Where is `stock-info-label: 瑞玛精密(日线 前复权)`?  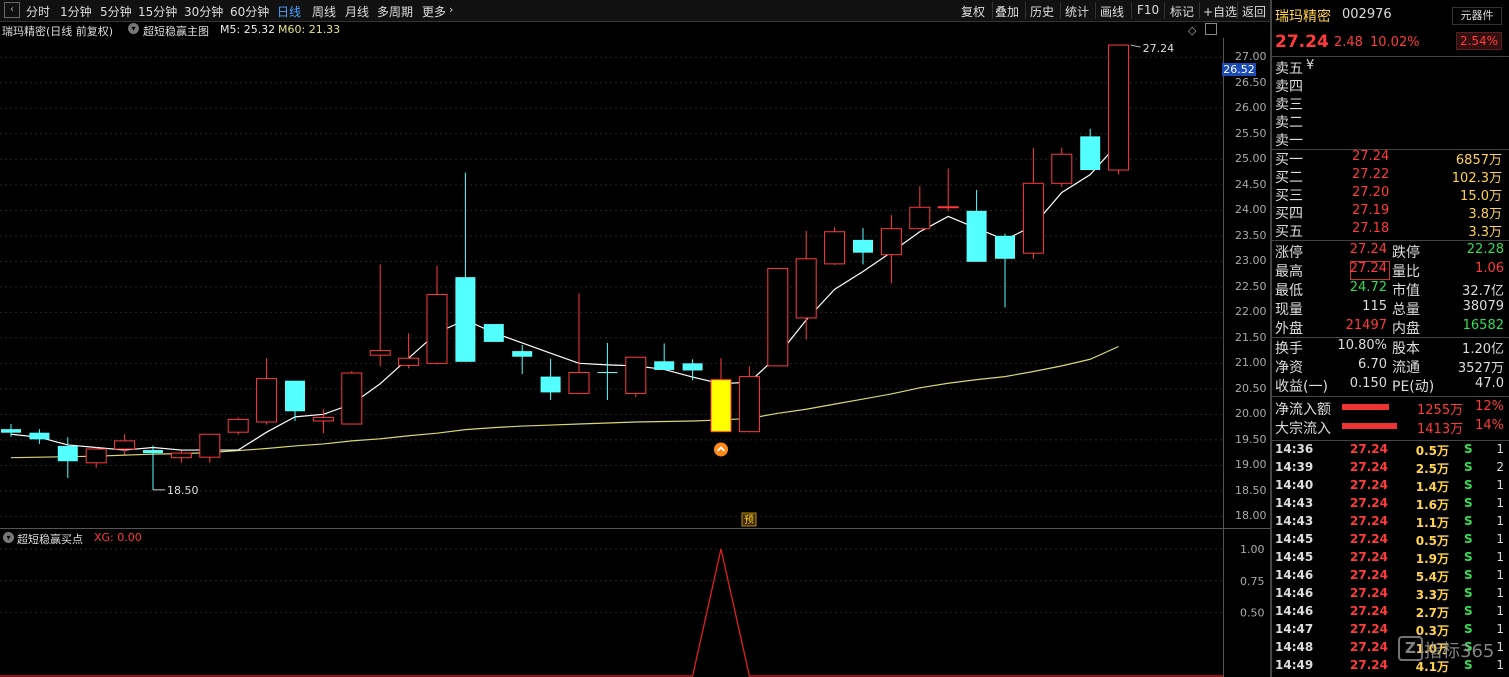
stock-info-label: 瑞玛精密(日线 前复权) is located at coordinates (58, 31).